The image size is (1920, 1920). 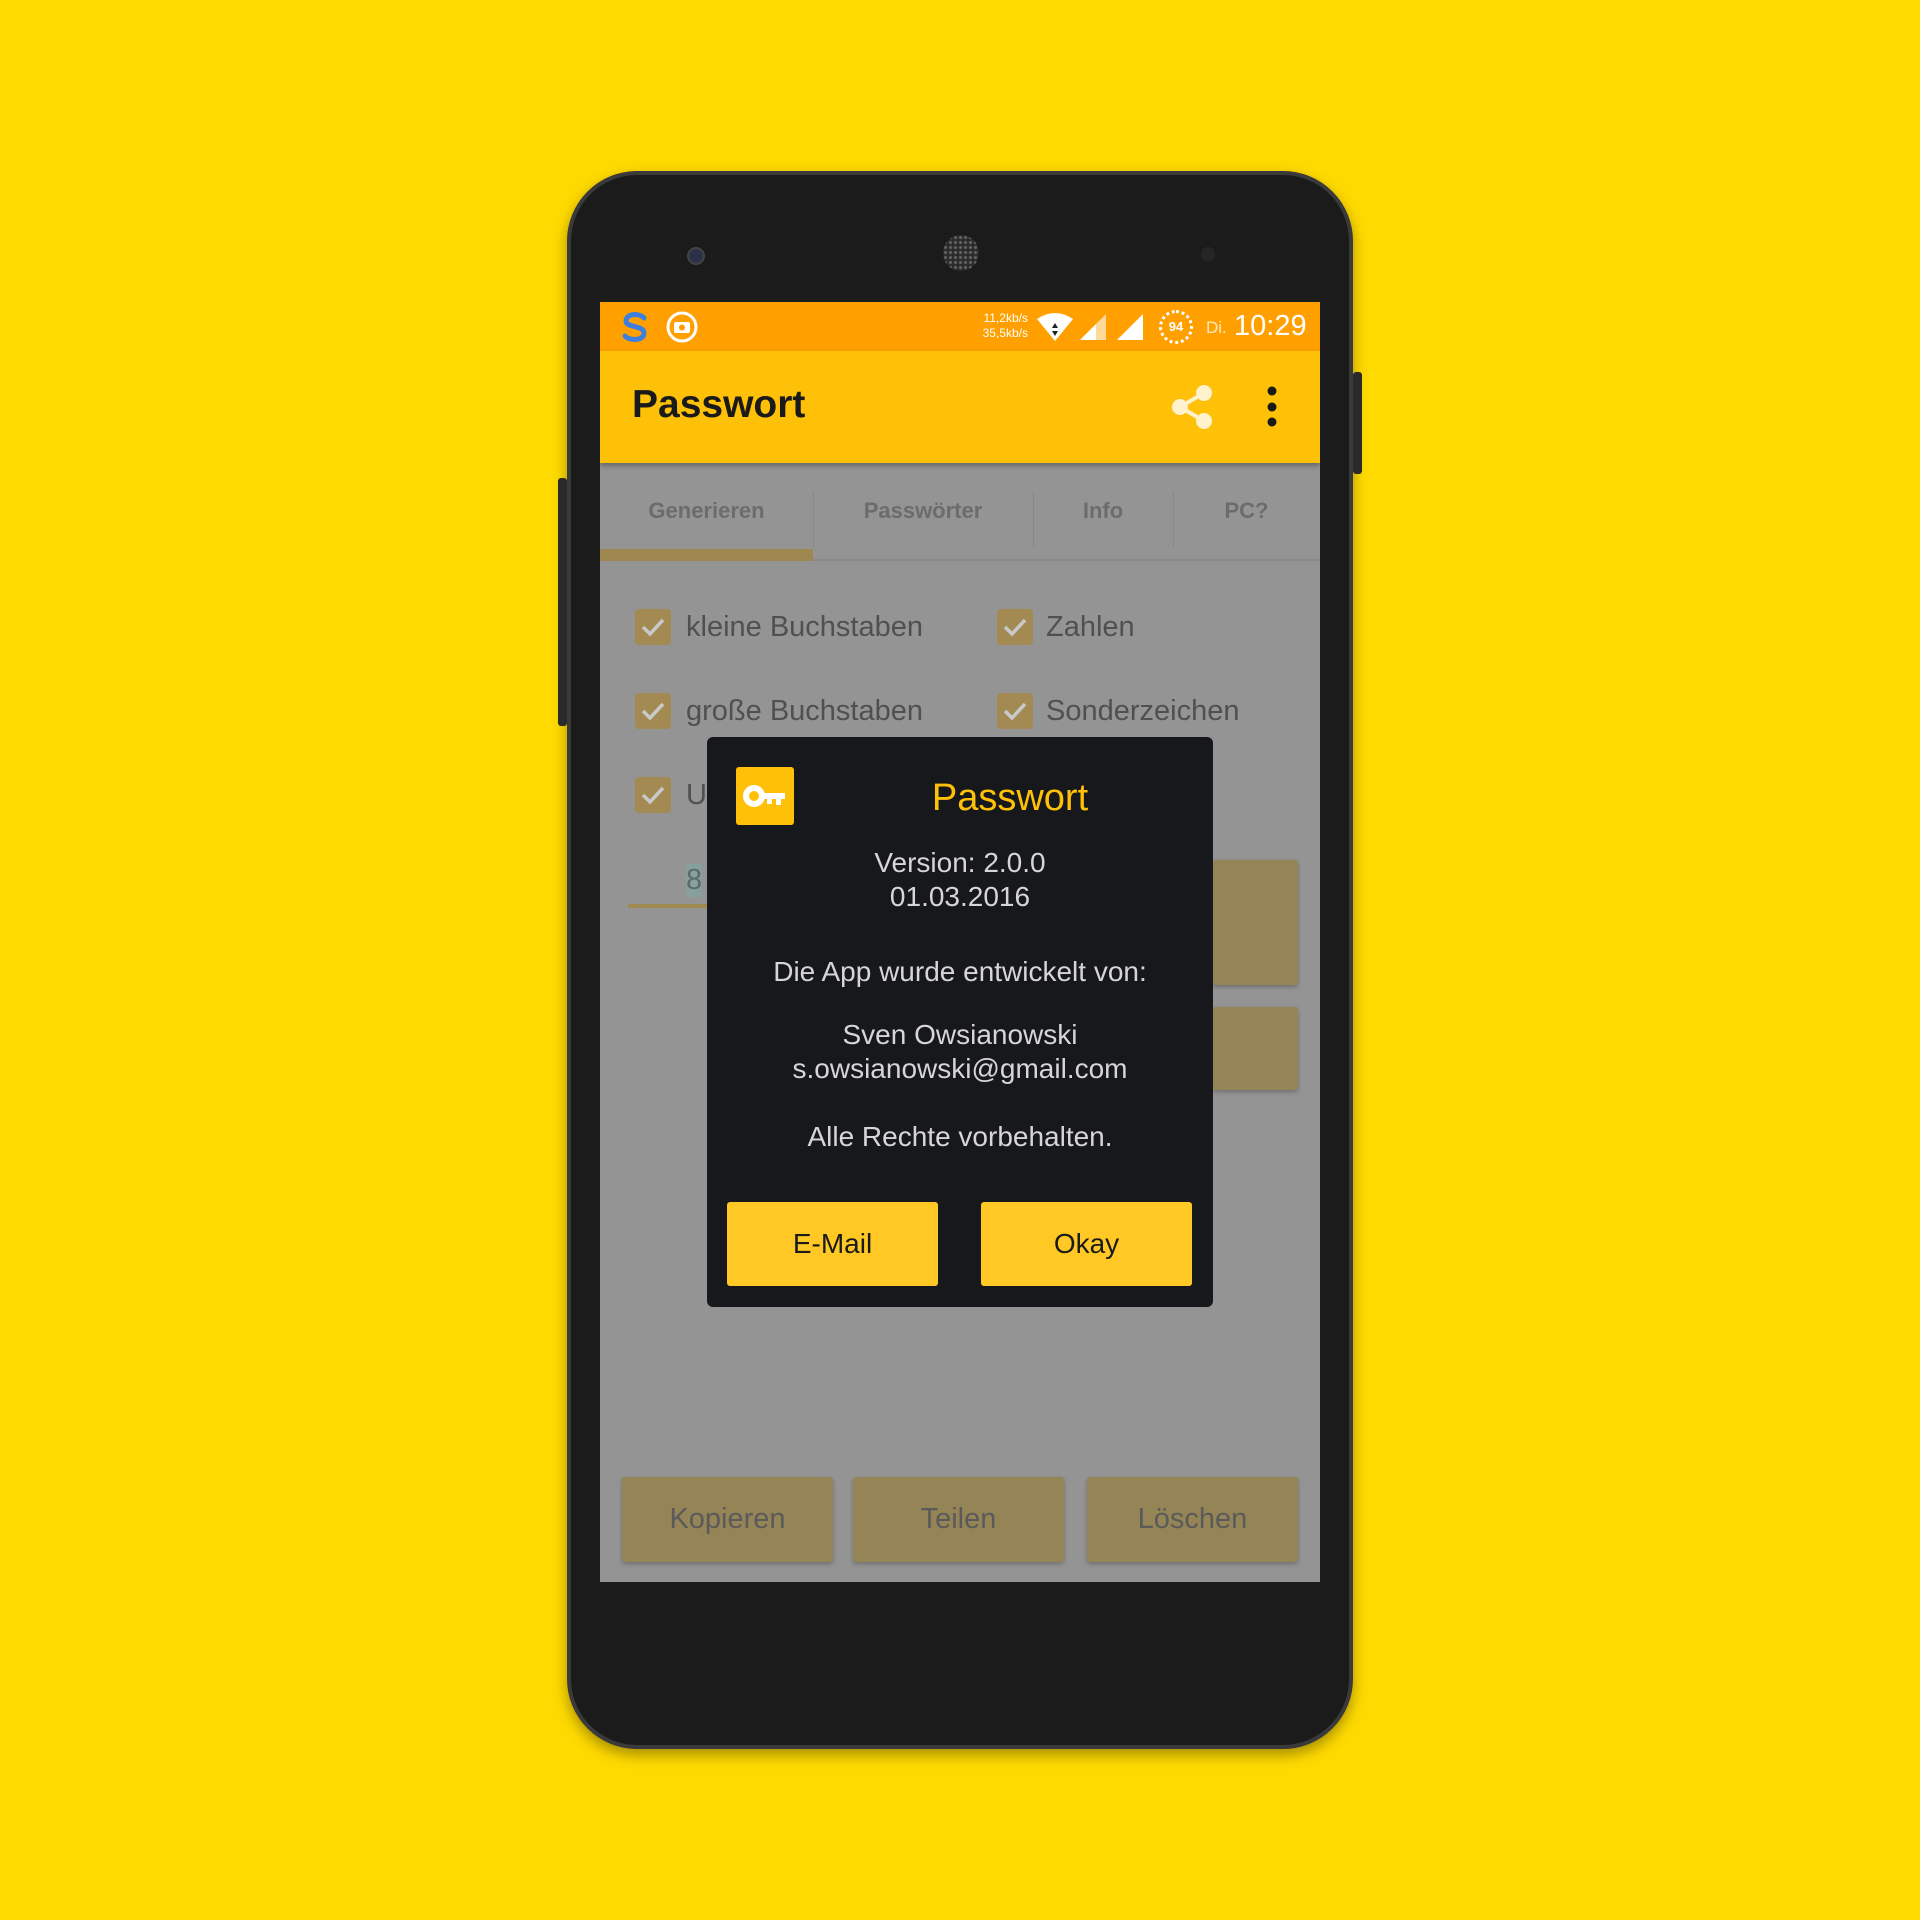 What do you see at coordinates (960, 971) in the screenshot?
I see `developed-by-text: Die App wurde entwickelt von:` at bounding box center [960, 971].